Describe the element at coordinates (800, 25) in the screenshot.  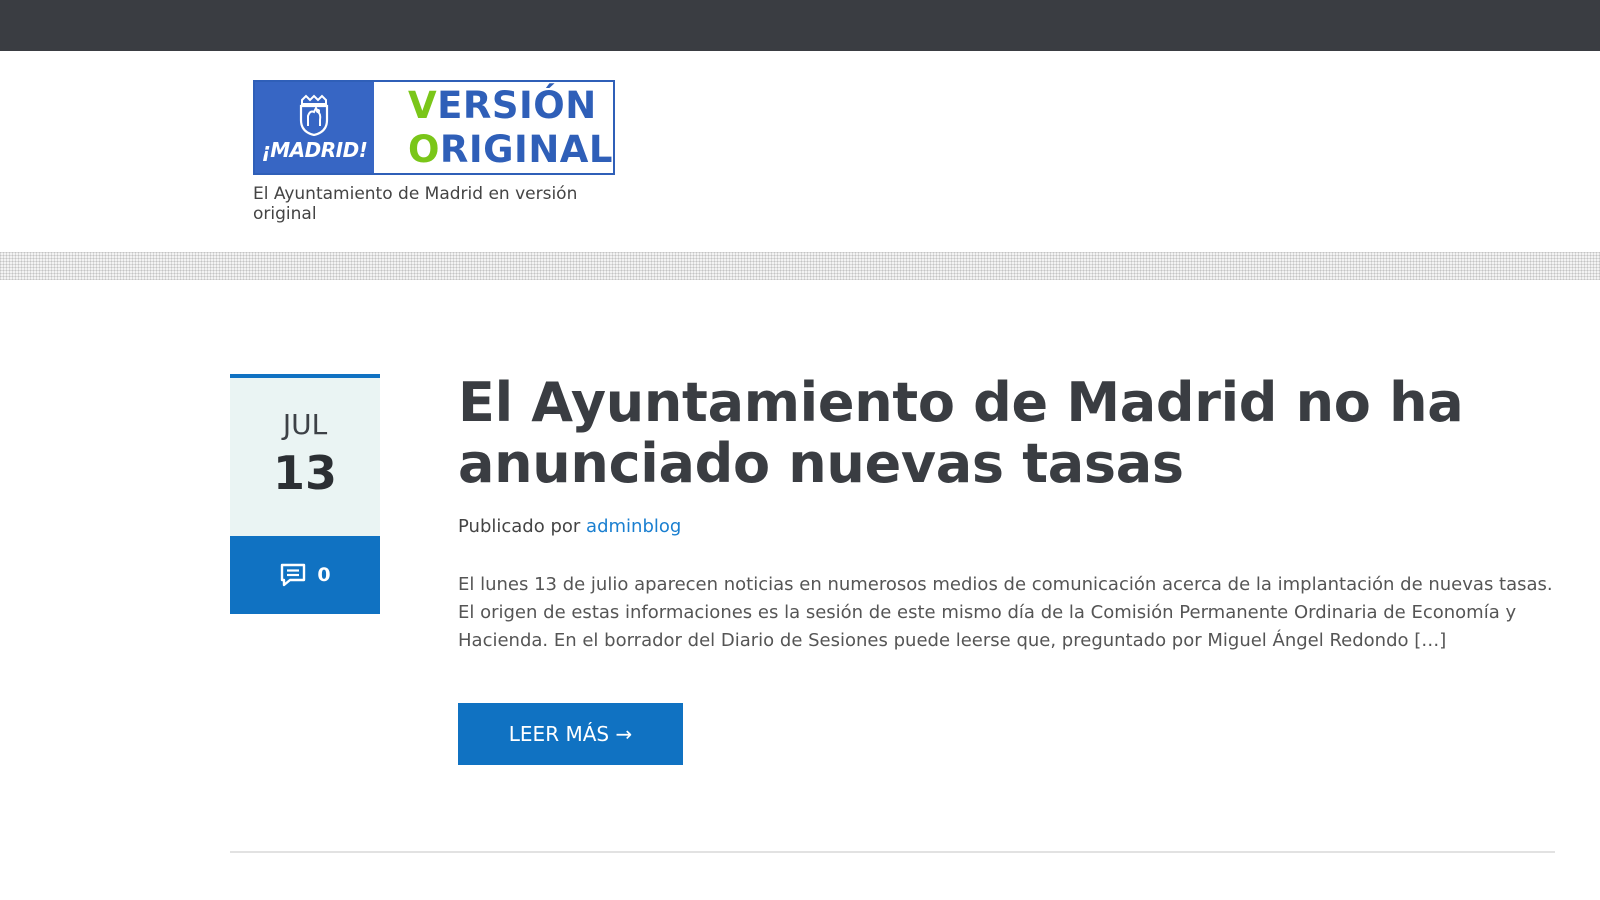
I see `top-bar` at that location.